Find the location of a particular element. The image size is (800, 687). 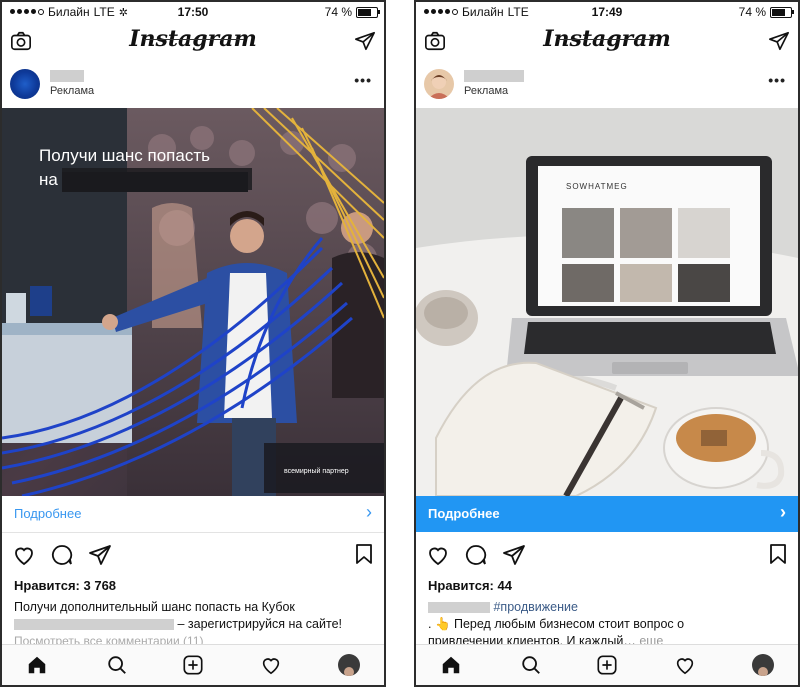

redacted-username is located at coordinates (459, 608).